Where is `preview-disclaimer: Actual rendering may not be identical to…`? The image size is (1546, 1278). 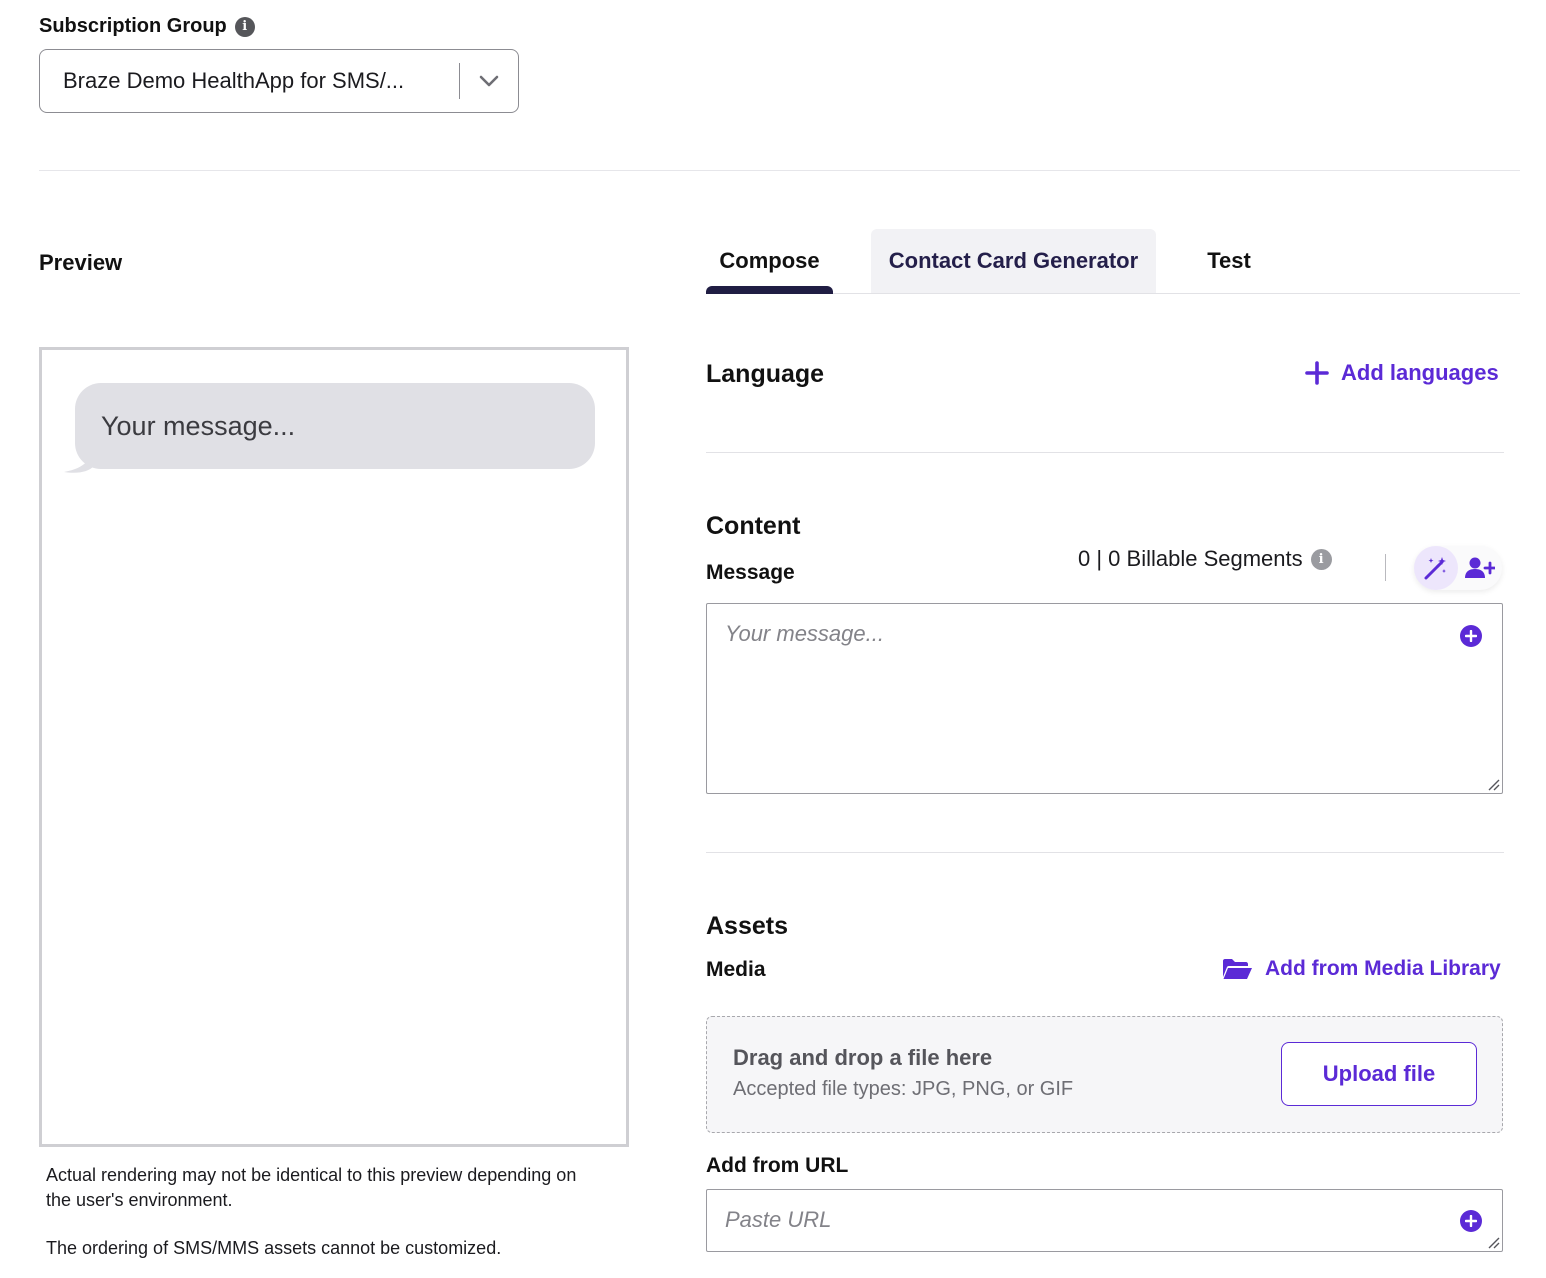 preview-disclaimer: Actual rendering may not be identical to… is located at coordinates (326, 1212).